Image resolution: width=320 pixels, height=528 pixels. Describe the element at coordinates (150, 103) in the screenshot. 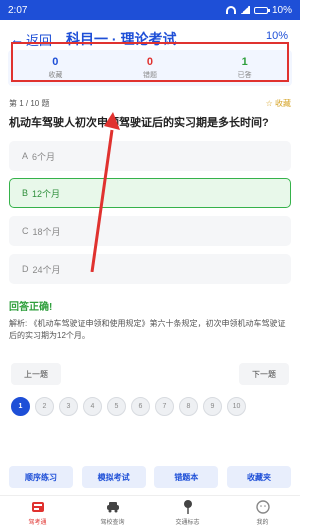

I see `question-meta: 第 1 / 10 题 ☆ 收藏` at that location.